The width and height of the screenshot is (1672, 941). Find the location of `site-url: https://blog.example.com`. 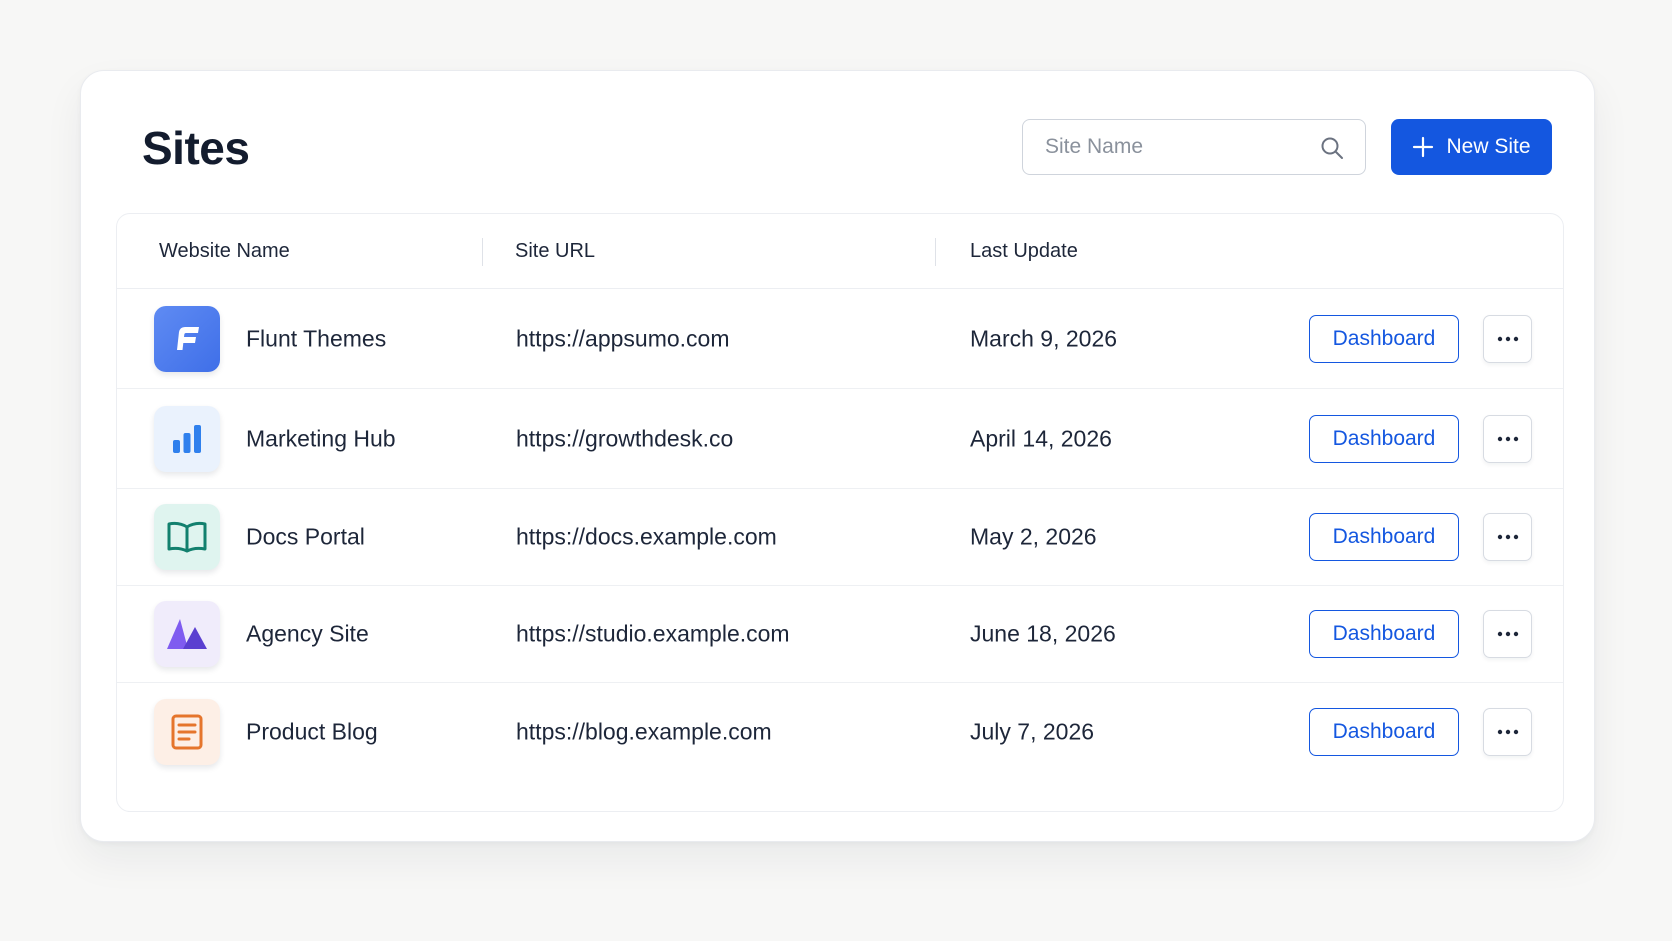

site-url: https://blog.example.com is located at coordinates (644, 731).